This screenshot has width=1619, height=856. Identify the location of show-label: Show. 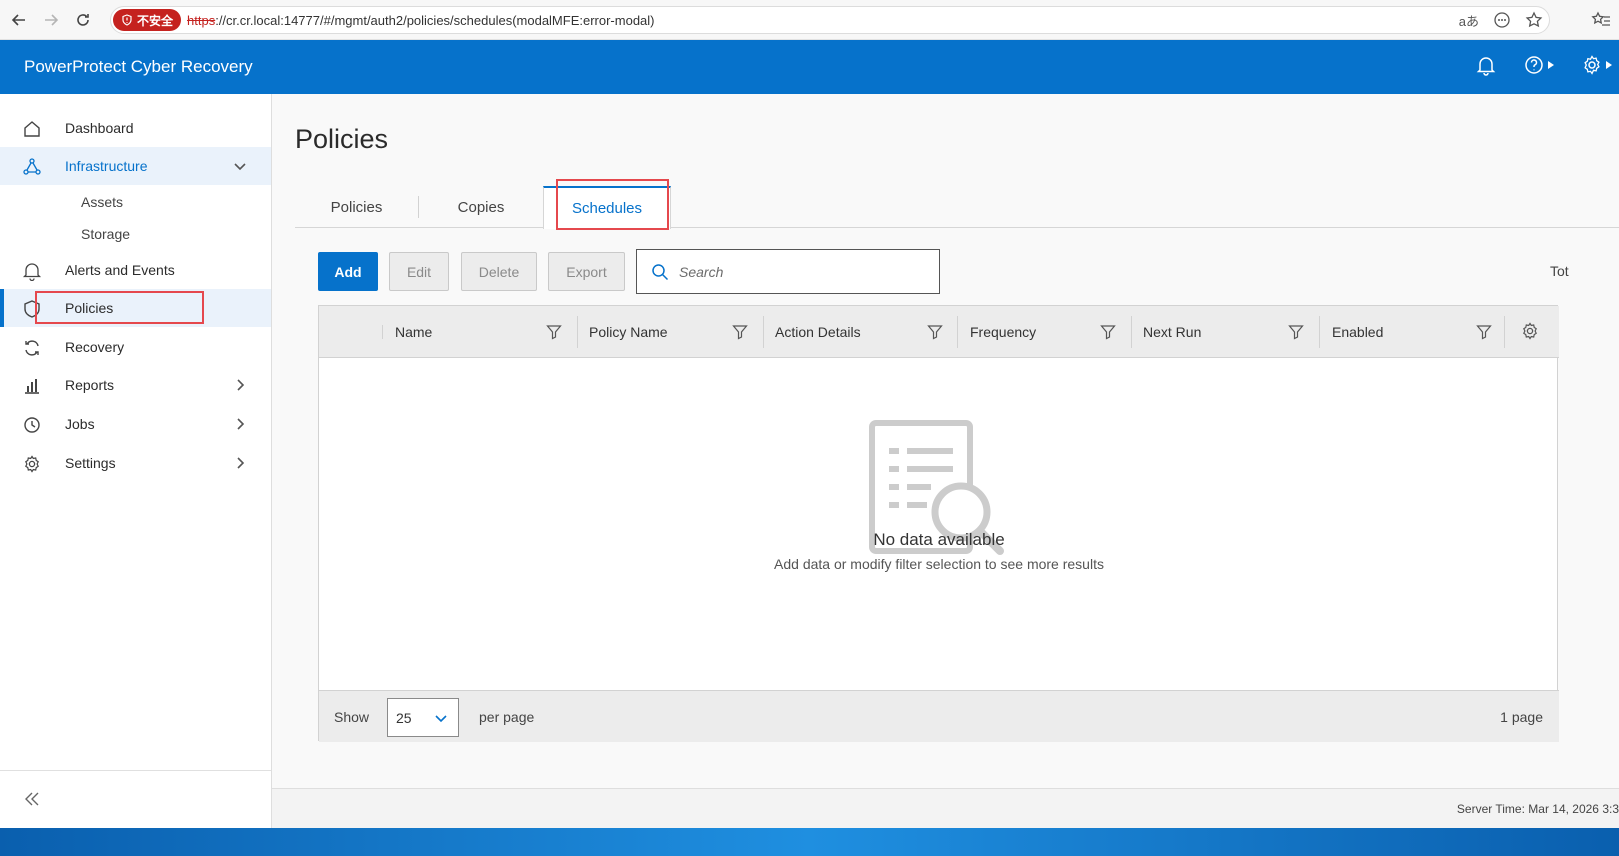
(352, 717).